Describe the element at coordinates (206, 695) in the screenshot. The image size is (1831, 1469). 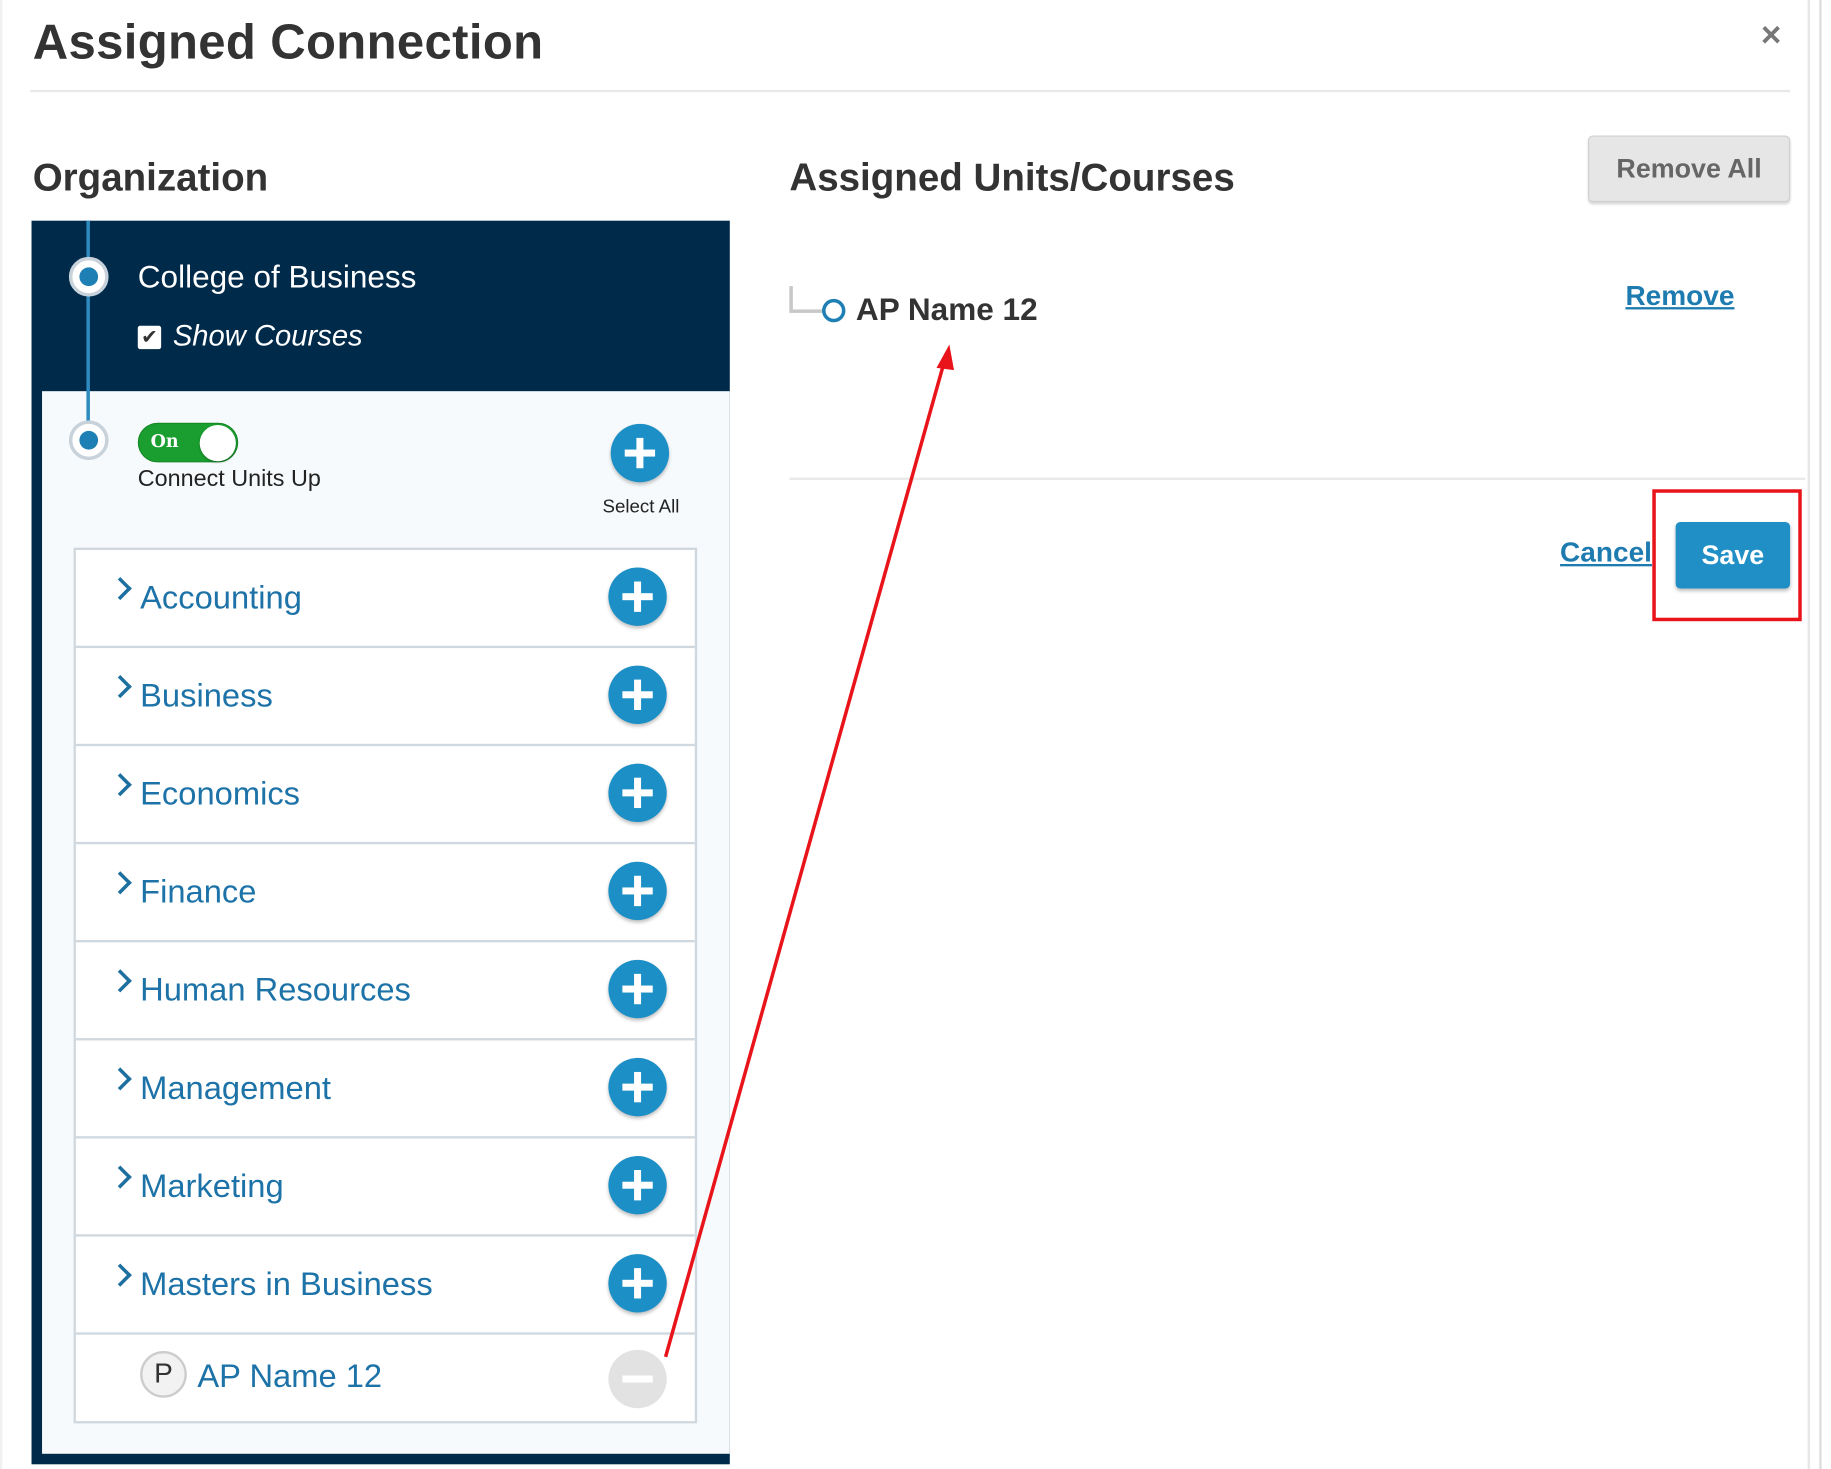
I see `unit-label: Business` at that location.